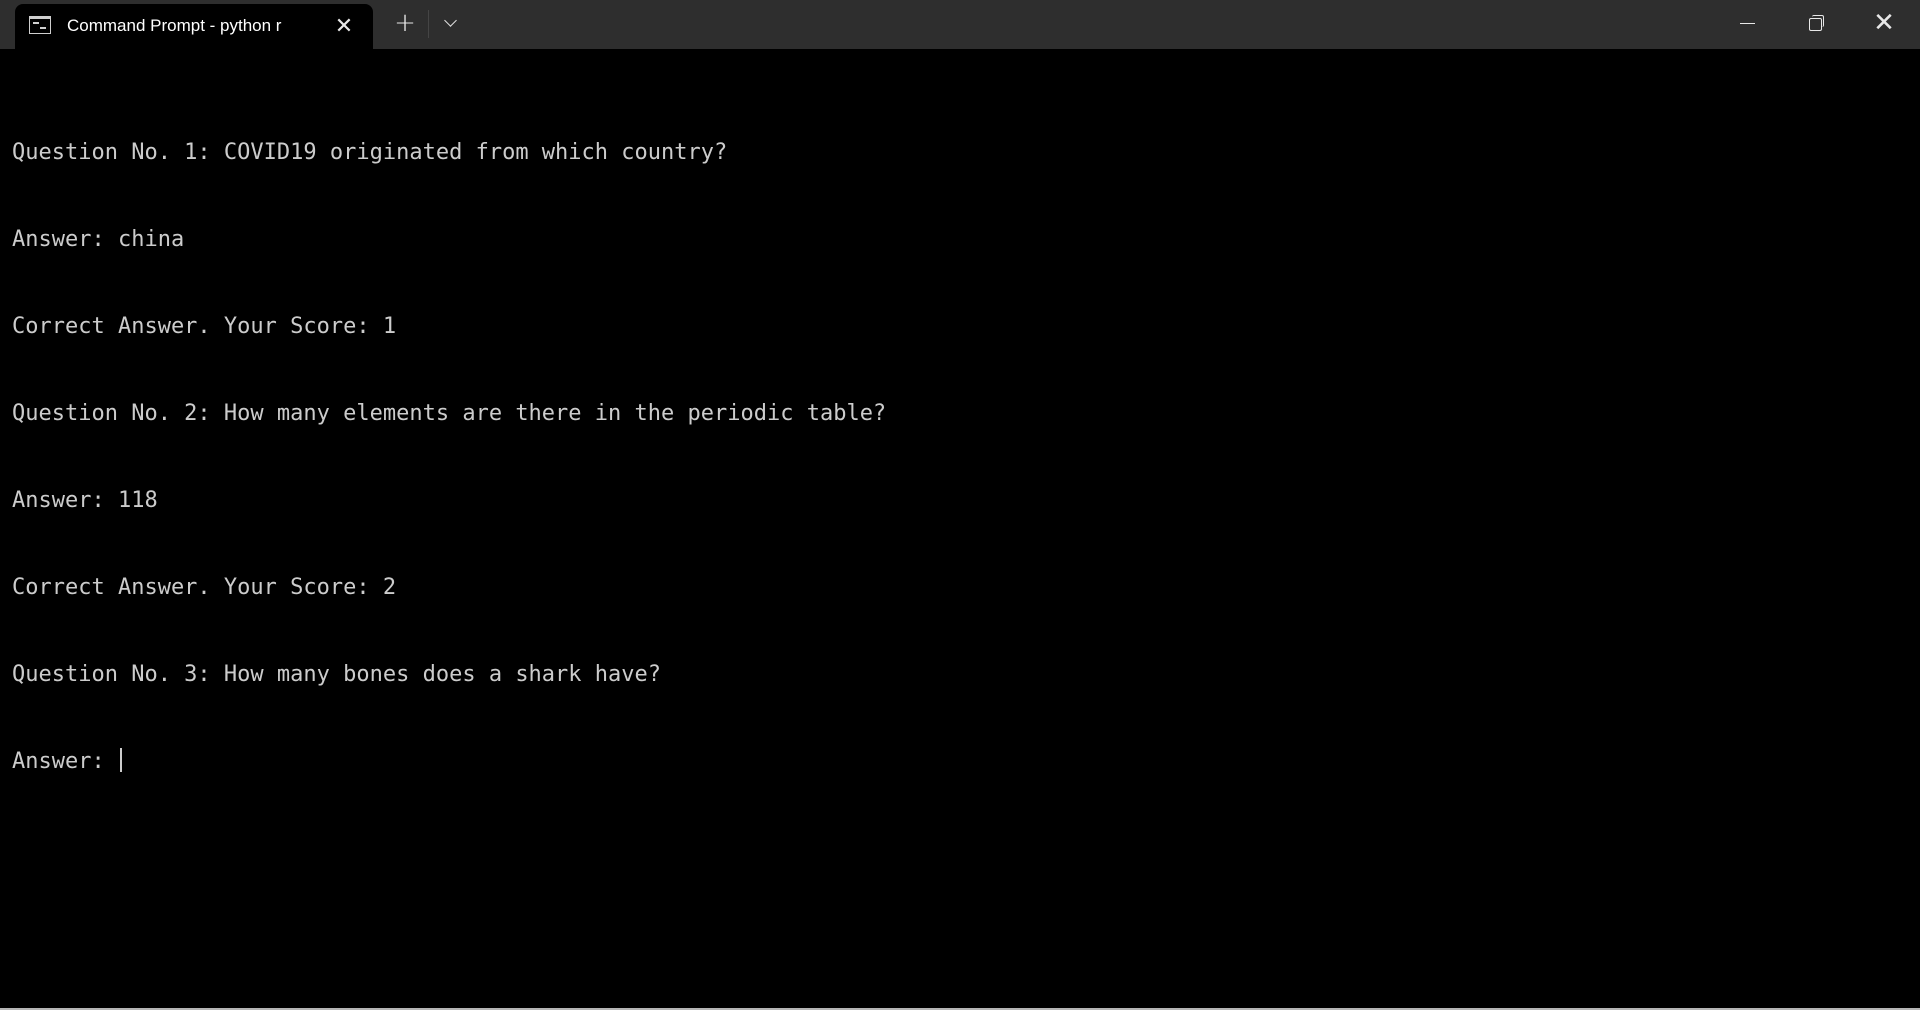 The image size is (1920, 1010). Describe the element at coordinates (204, 587) in the screenshot. I see `terminal-line: Correct Answer. Your Score: 2` at that location.